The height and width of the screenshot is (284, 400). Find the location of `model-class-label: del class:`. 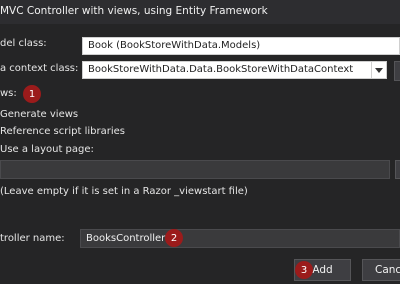

model-class-label: del class: is located at coordinates (23, 43).